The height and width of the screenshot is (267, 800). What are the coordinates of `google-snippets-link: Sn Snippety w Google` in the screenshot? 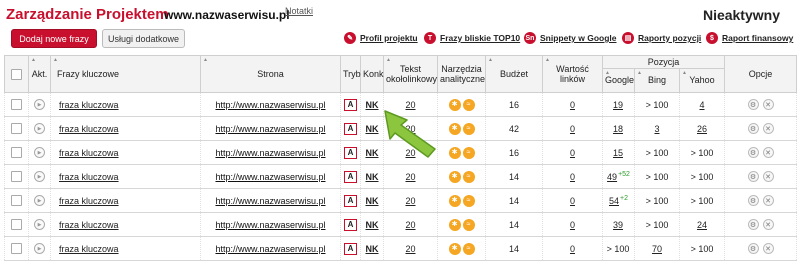 It's located at (570, 38).